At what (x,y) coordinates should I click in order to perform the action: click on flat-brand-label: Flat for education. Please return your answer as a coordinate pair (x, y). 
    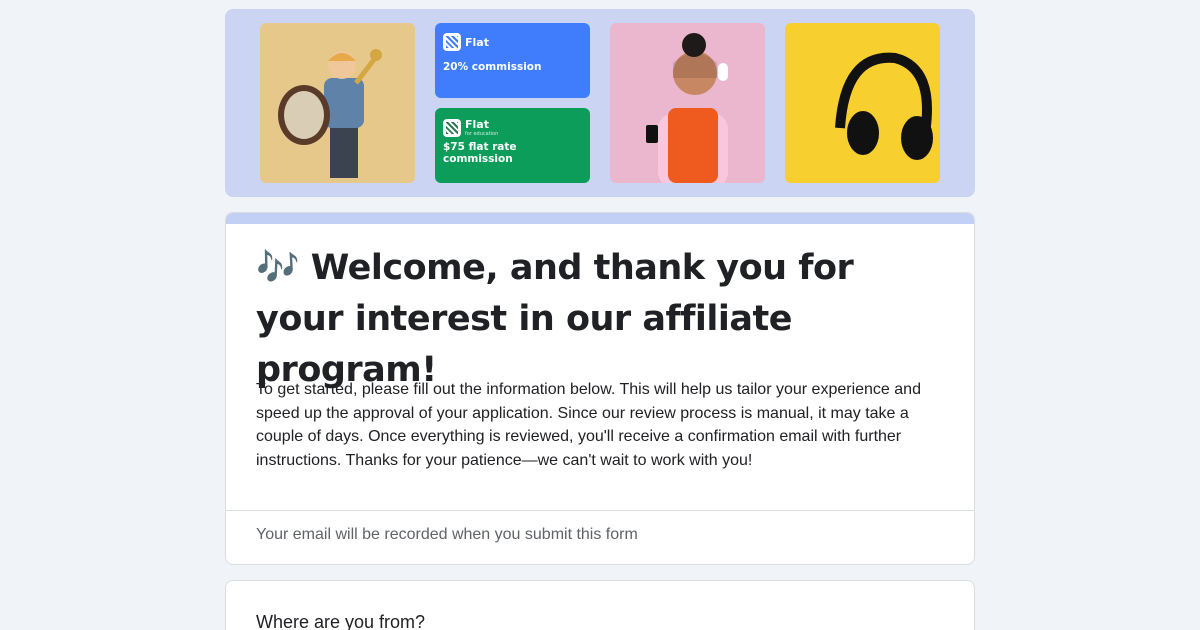
    Looking at the image, I should click on (482, 127).